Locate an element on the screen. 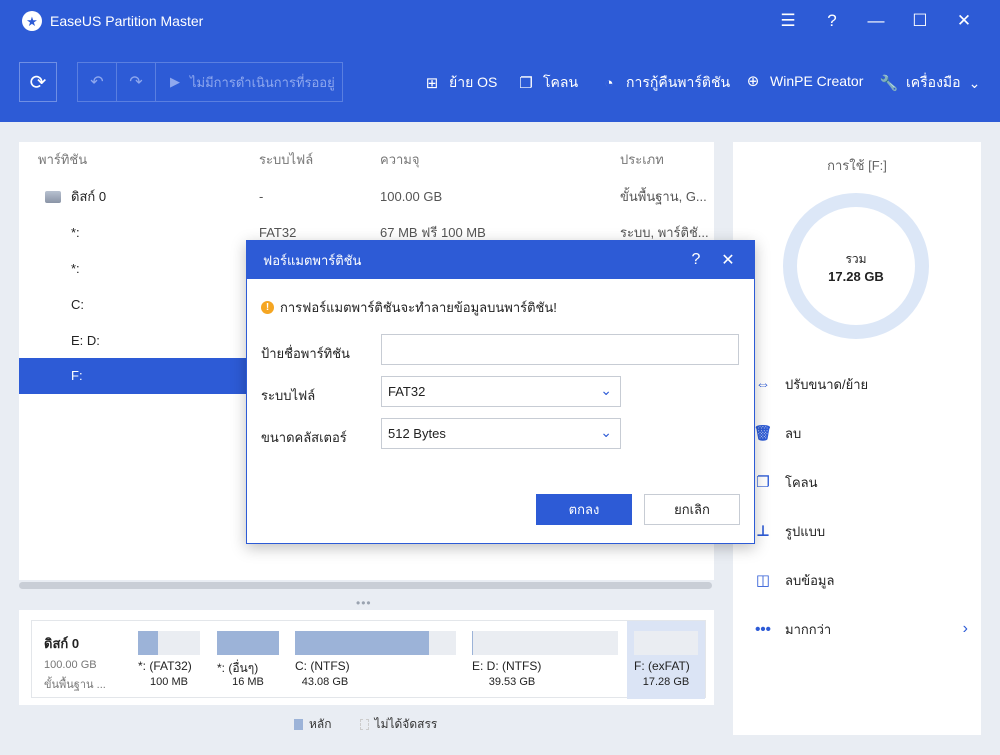  redo-icon: ↷ is located at coordinates (136, 82).